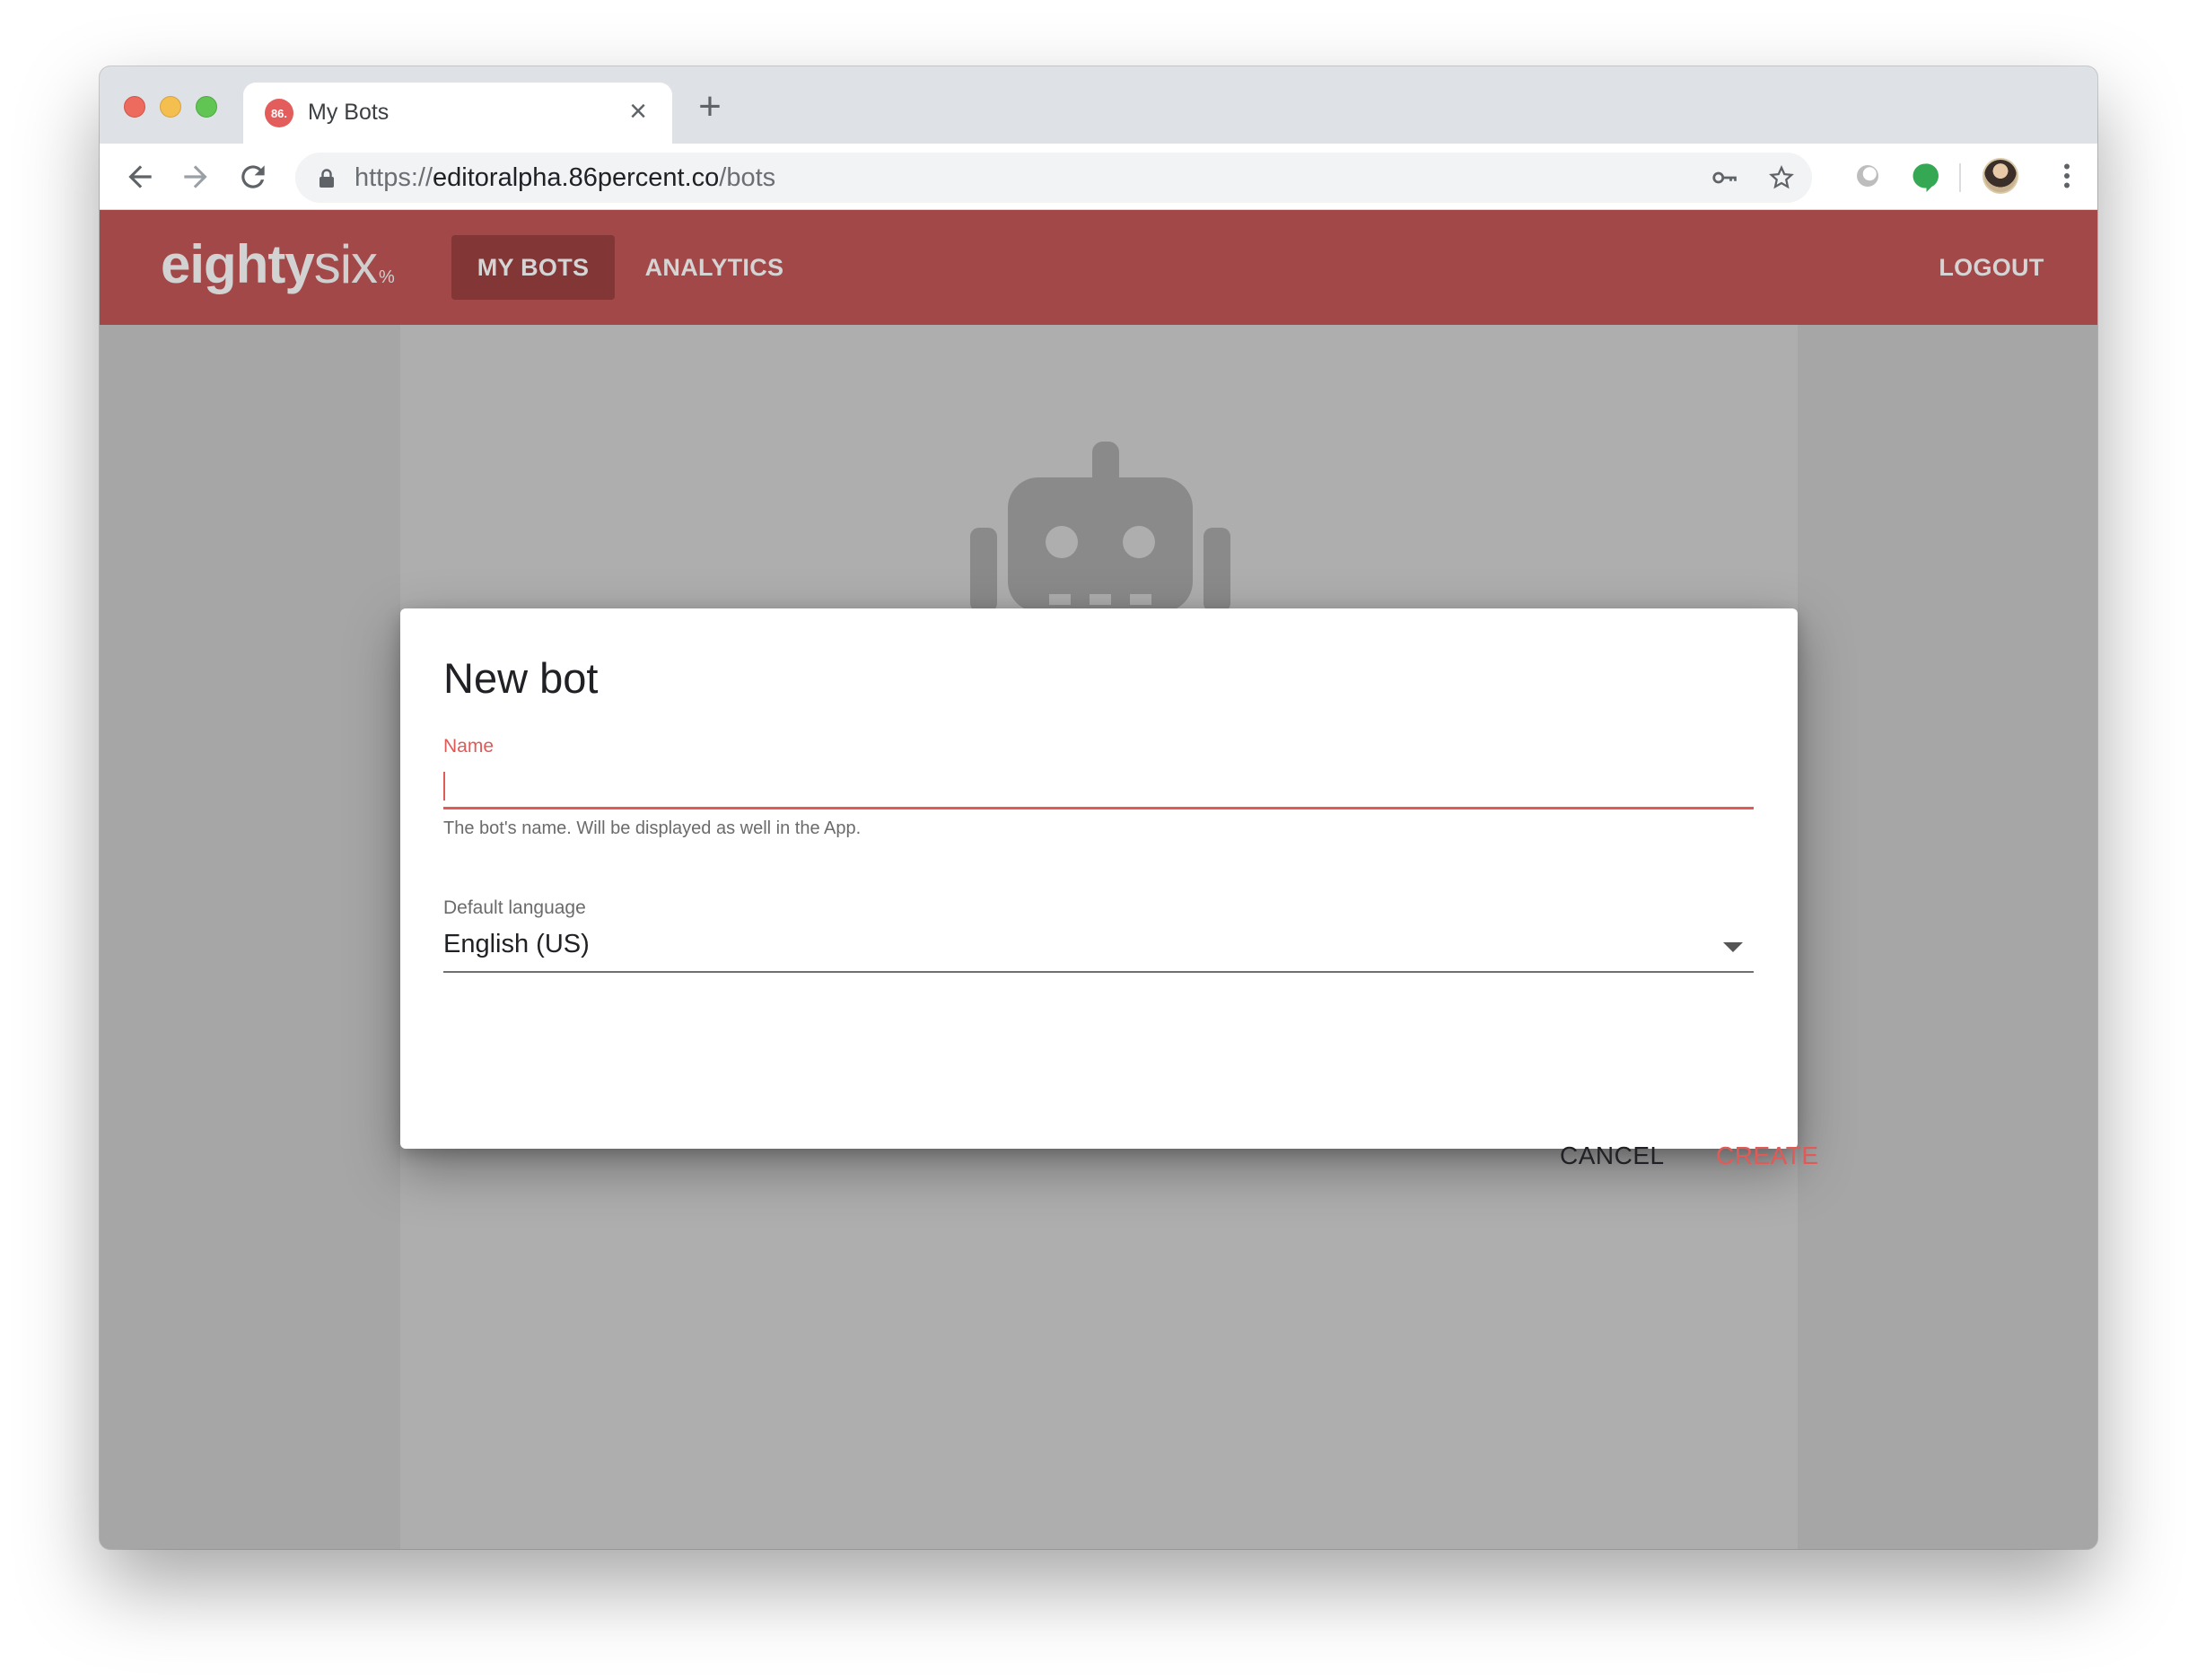 This screenshot has width=2197, height=1680. I want to click on bookmark-star-icon, so click(1781, 178).